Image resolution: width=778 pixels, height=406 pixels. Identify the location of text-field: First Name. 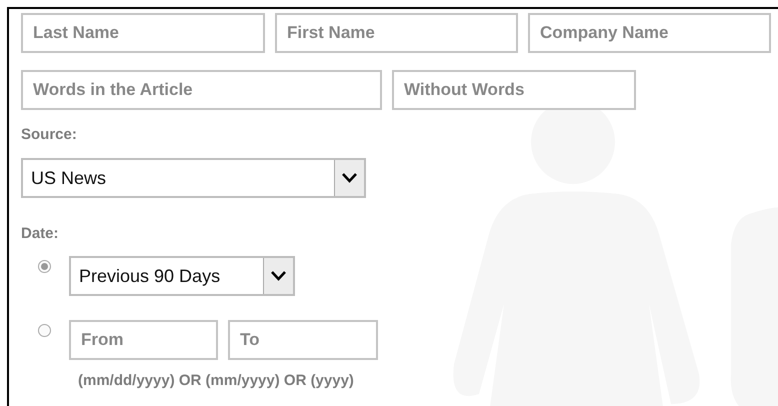
(396, 33).